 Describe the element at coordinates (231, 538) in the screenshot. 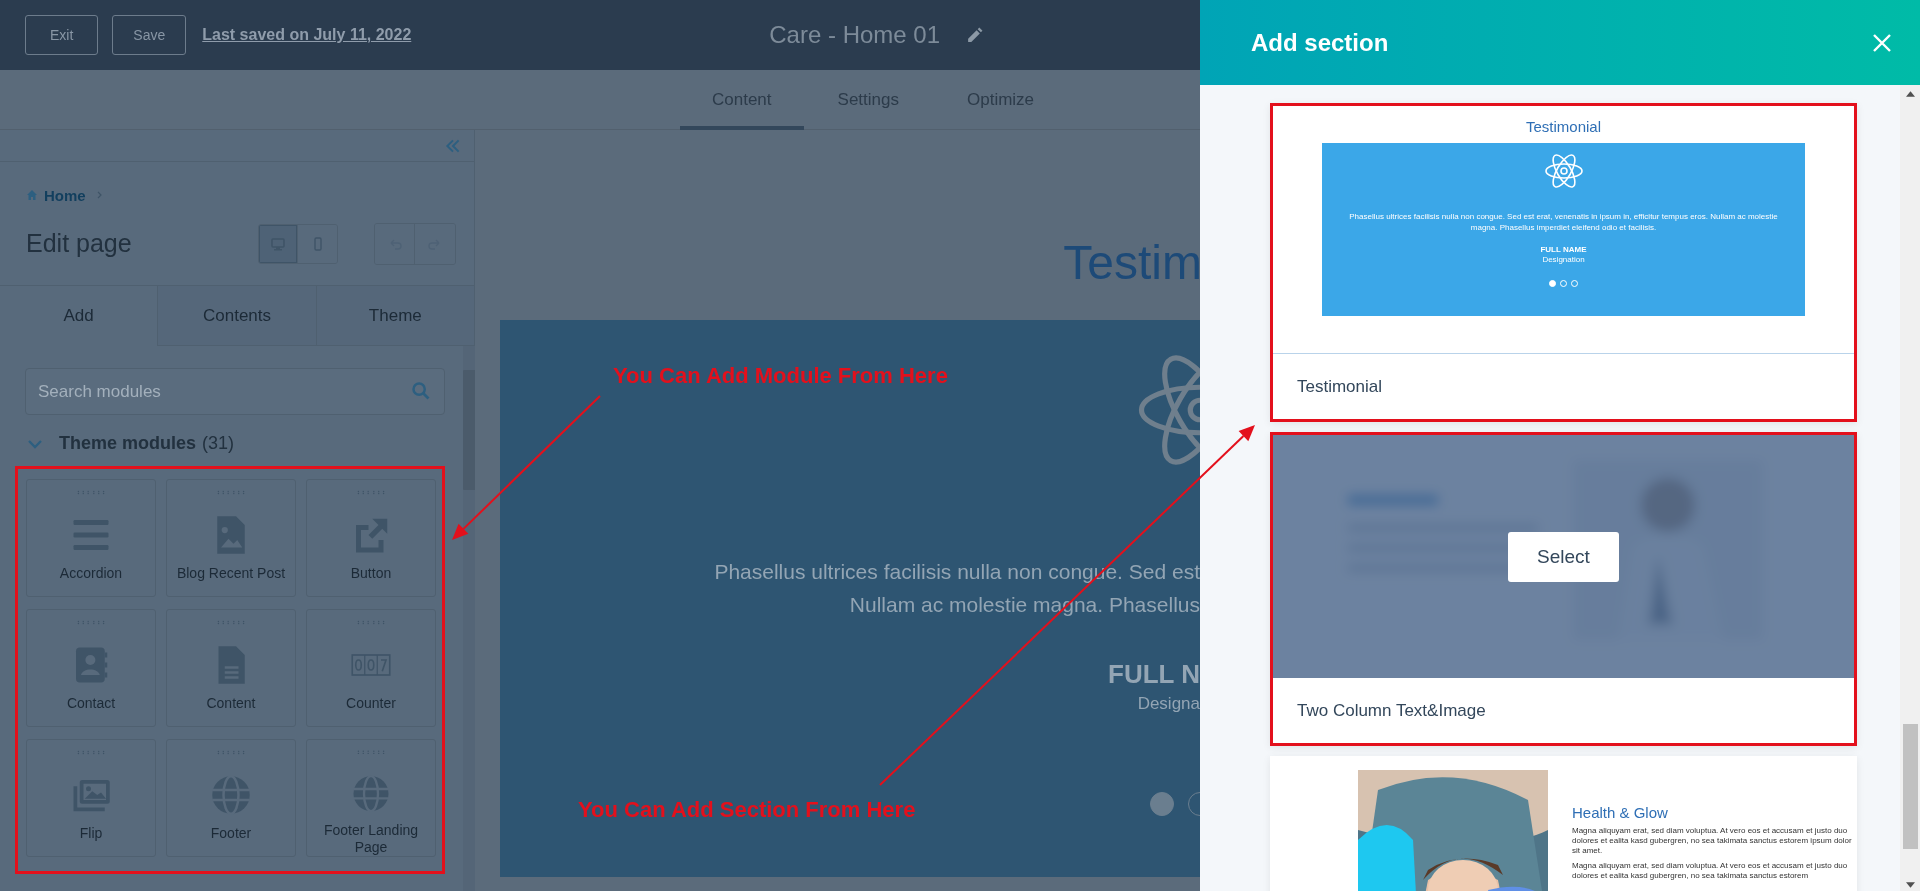

I see `module-tile: Blog Recent Post` at that location.